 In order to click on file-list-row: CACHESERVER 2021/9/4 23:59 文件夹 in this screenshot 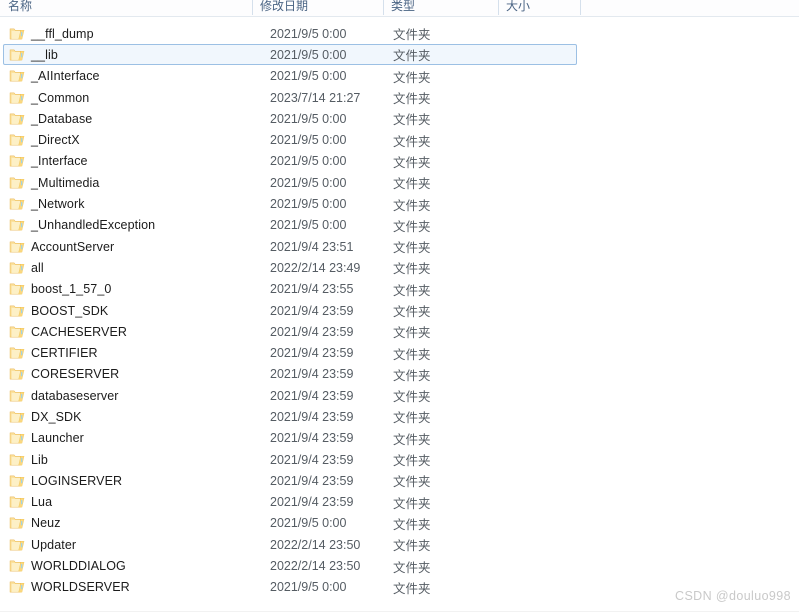, I will do `click(399, 331)`.